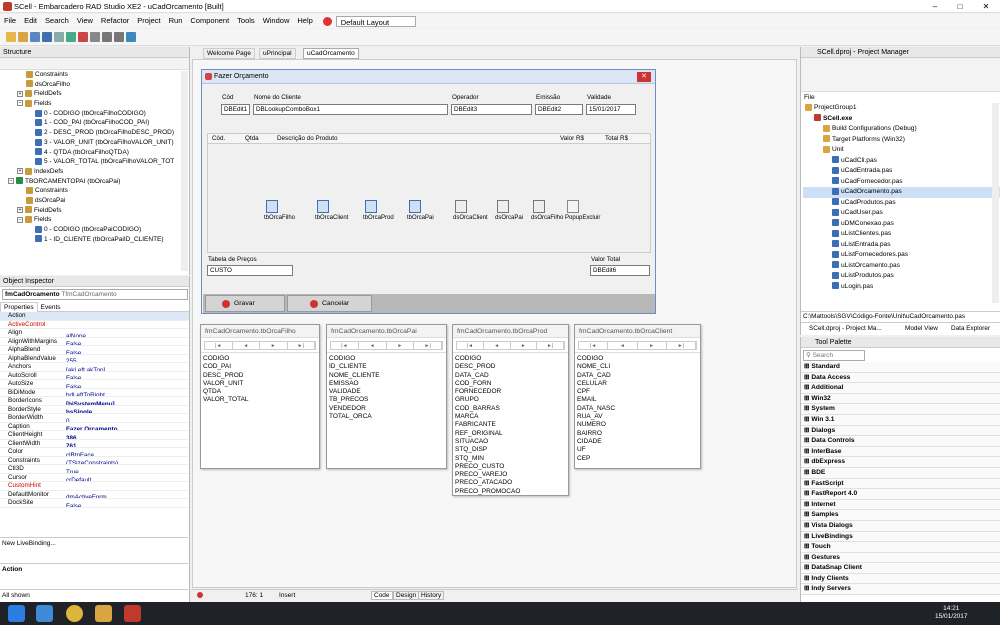  What do you see at coordinates (901, 192) in the screenshot?
I see `project-item: uCadOrcamento.pas` at bounding box center [901, 192].